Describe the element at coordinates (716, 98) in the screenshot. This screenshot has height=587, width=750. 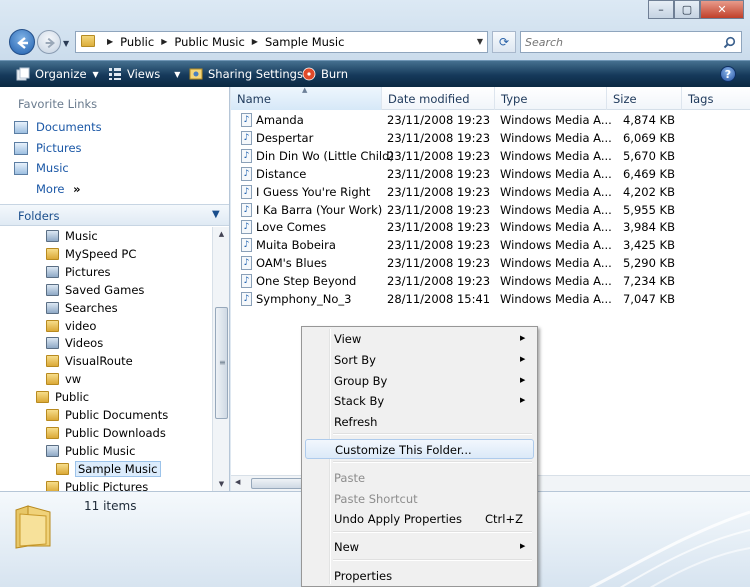
I see `column-header-tags: Tags` at that location.